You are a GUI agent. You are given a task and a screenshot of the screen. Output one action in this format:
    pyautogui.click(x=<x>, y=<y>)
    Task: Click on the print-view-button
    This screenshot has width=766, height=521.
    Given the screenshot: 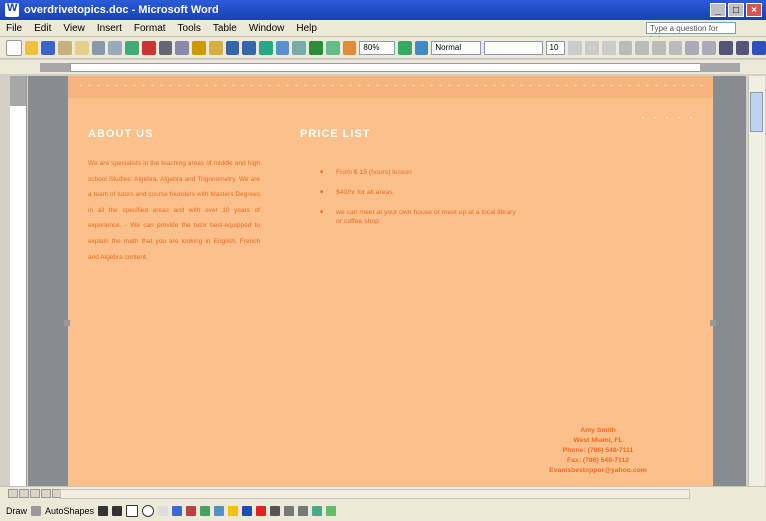 What is the action you would take?
    pyautogui.click(x=35, y=493)
    